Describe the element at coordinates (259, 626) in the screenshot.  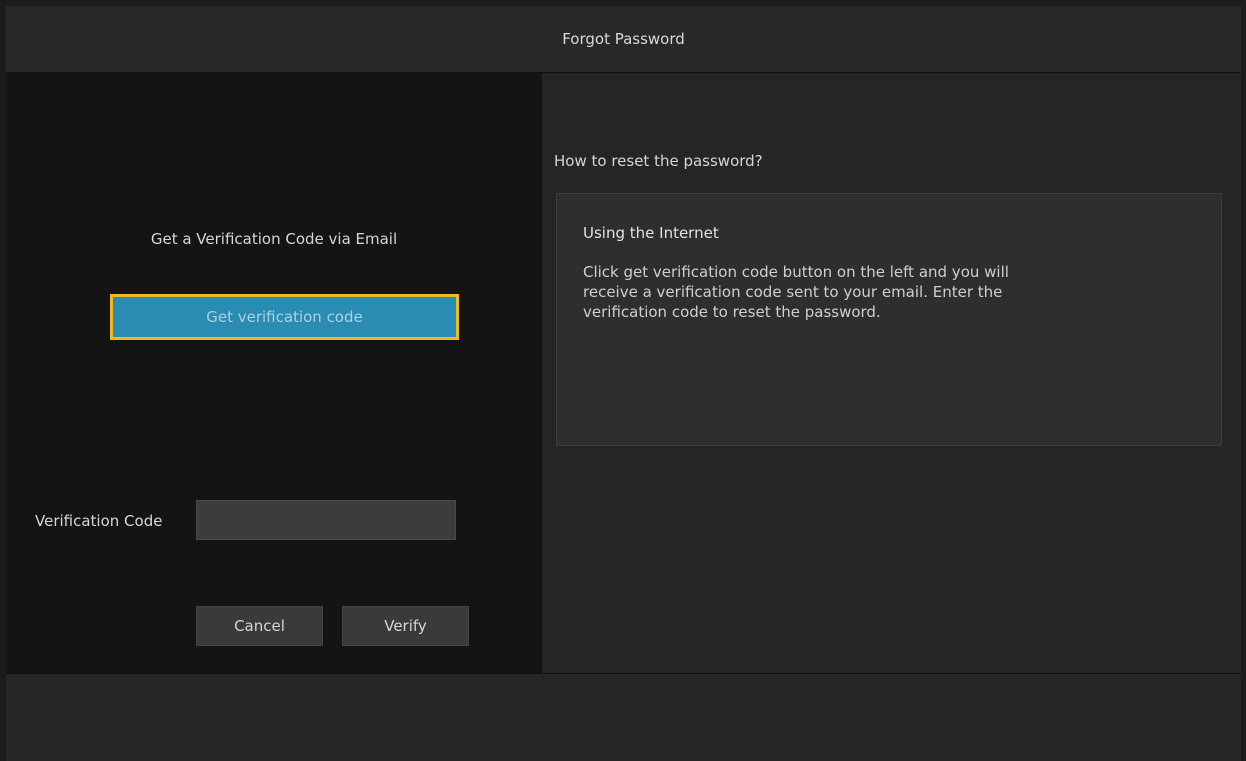
I see `cancel-button: Cancel` at that location.